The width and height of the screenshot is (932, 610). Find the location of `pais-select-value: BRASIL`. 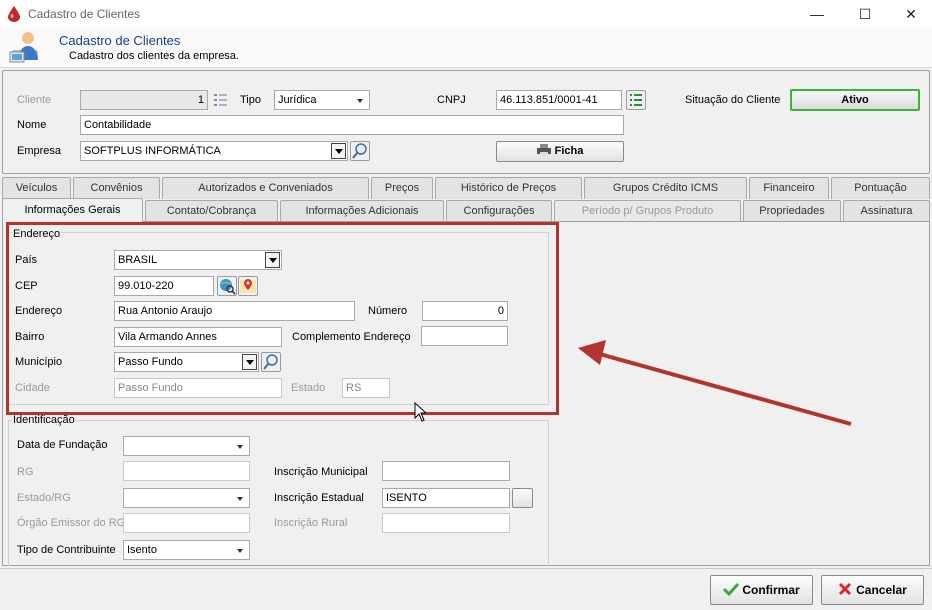

pais-select-value: BRASIL is located at coordinates (138, 260).